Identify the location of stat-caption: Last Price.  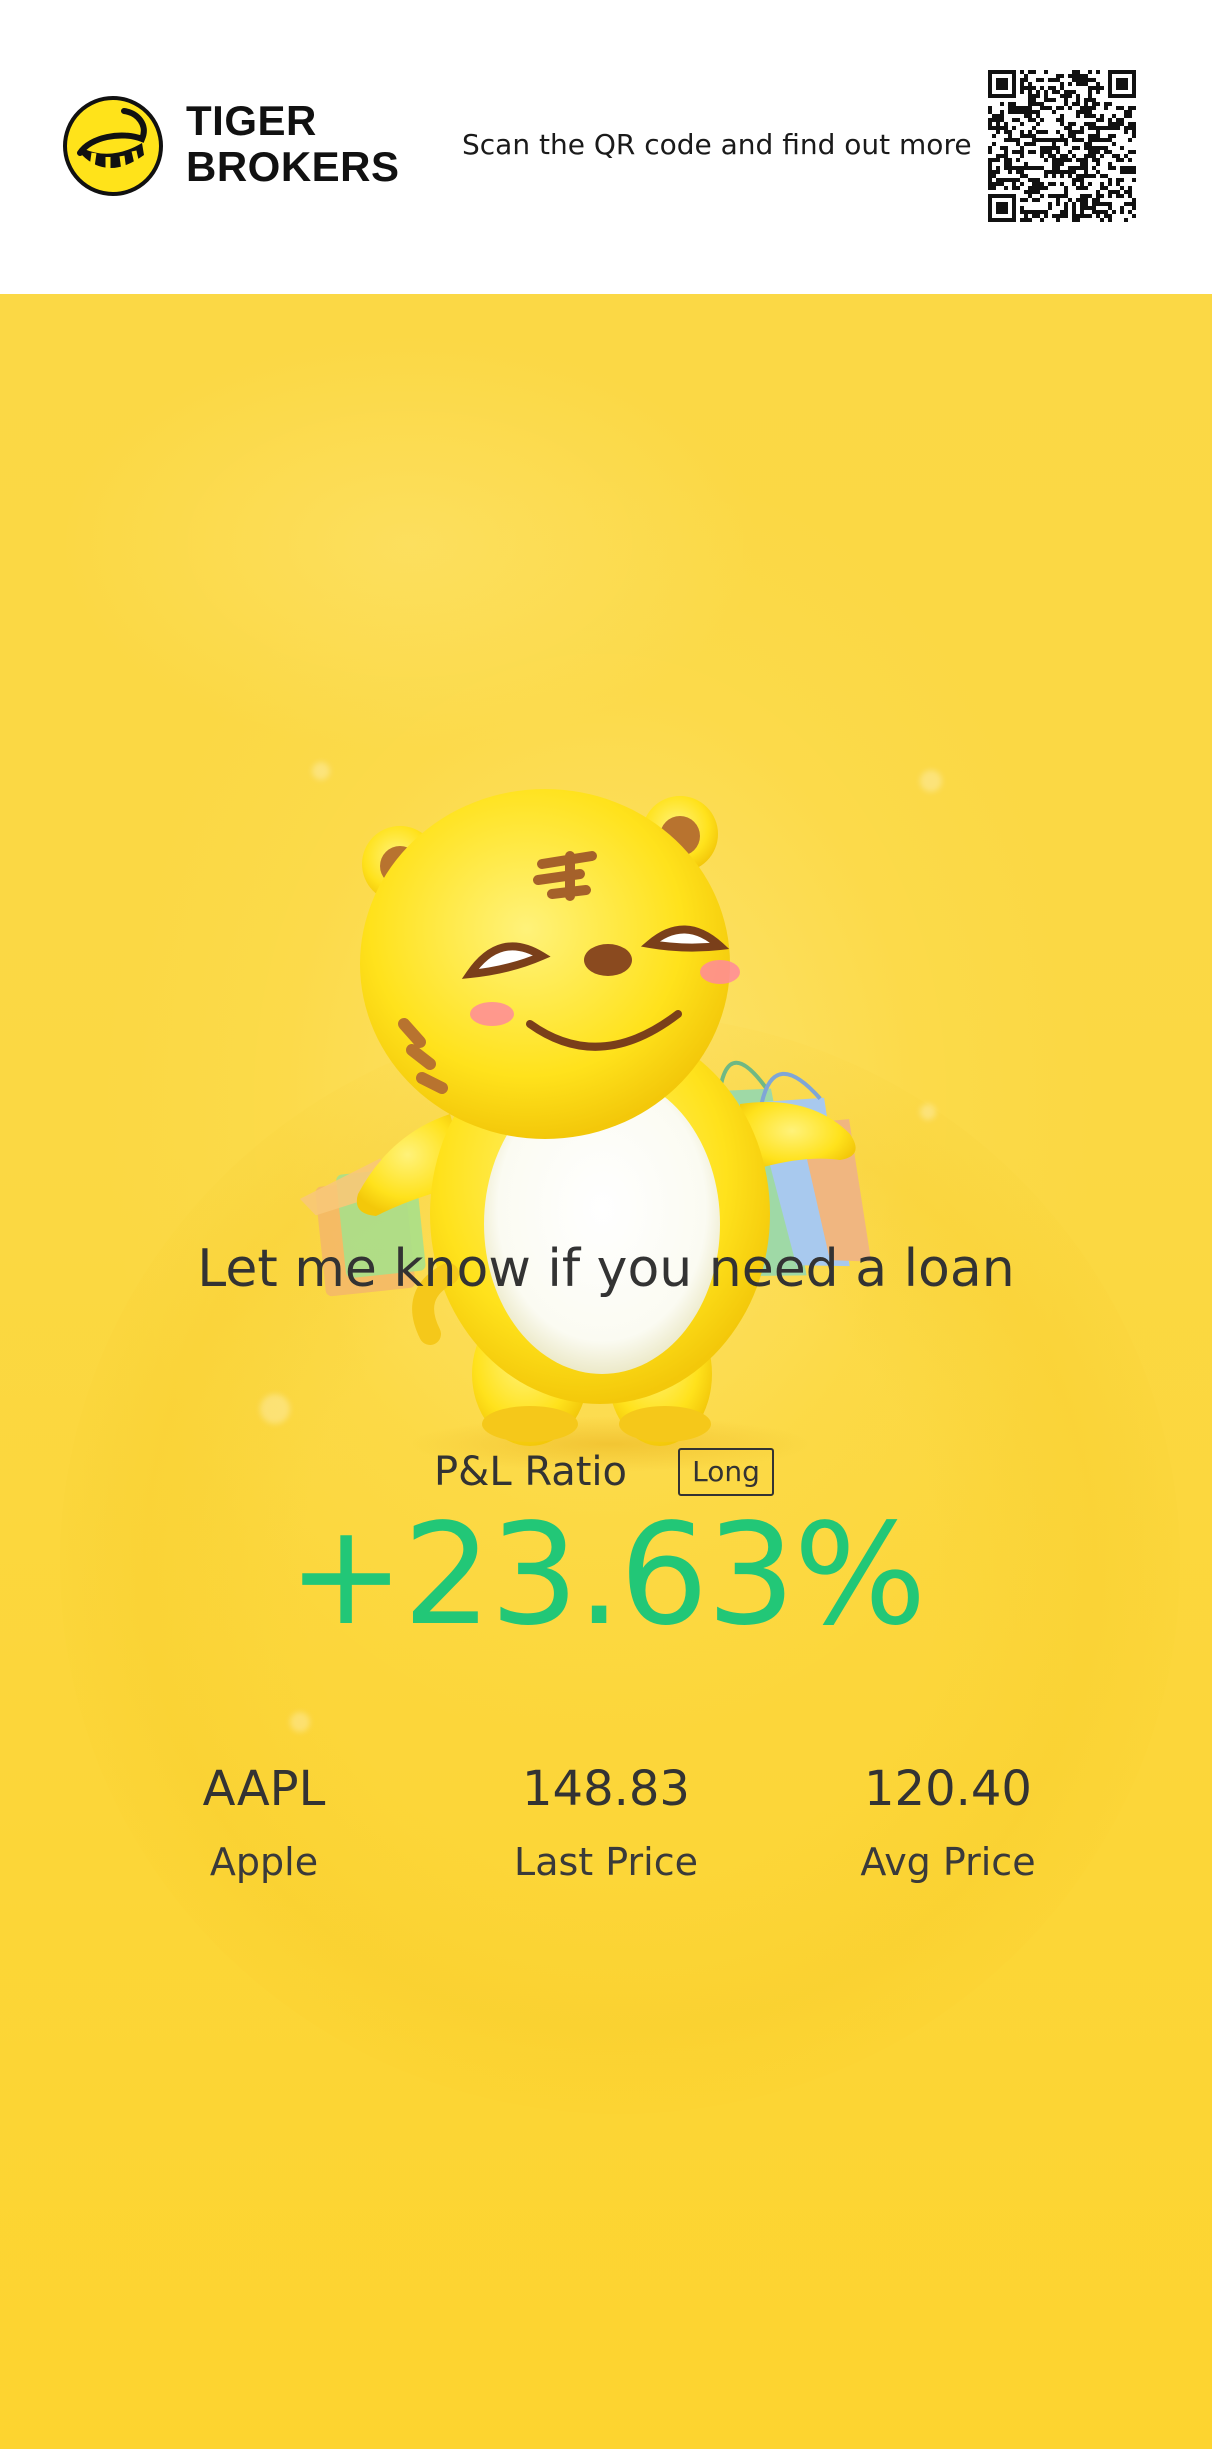
(606, 1862).